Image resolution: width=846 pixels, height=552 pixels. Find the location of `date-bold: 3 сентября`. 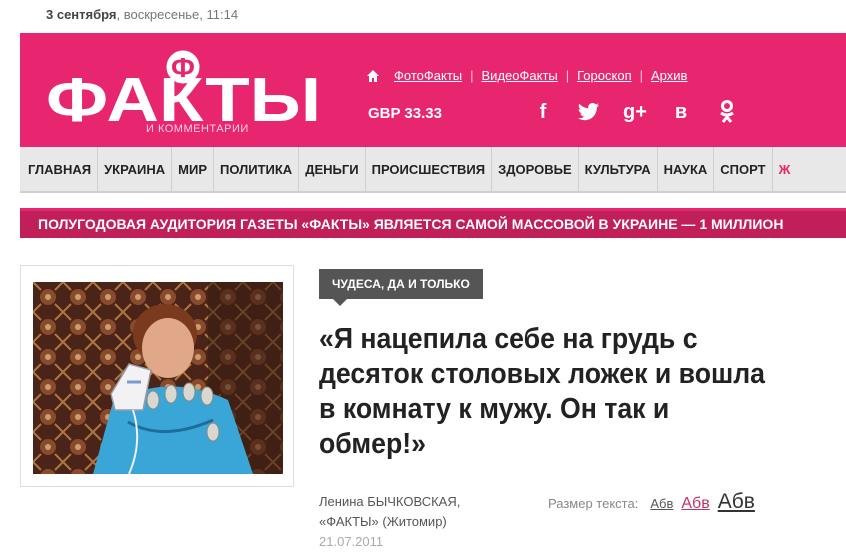

date-bold: 3 сентября is located at coordinates (81, 14).